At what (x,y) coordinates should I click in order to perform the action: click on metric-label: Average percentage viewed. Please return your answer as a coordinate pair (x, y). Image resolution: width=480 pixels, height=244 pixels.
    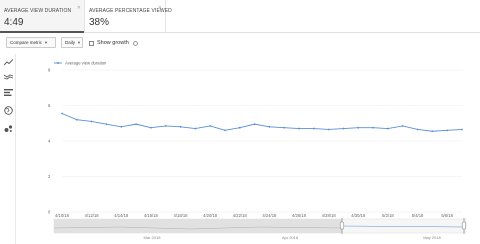
    Looking at the image, I should click on (130, 11).